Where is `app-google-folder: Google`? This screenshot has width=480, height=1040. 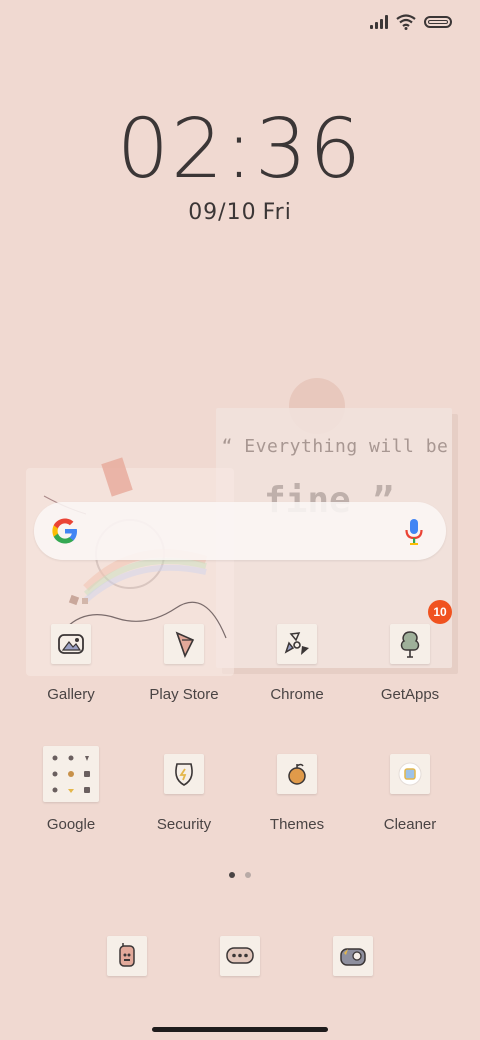 app-google-folder: Google is located at coordinates (71, 789).